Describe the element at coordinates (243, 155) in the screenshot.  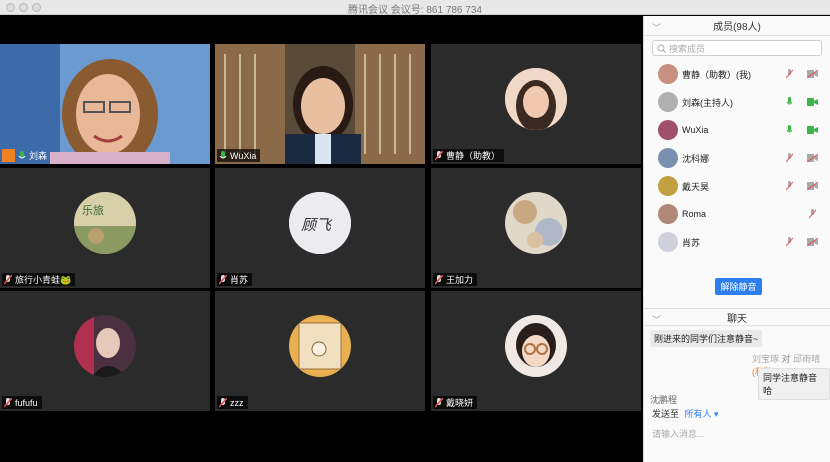
I see `participant-name: WuXia` at that location.